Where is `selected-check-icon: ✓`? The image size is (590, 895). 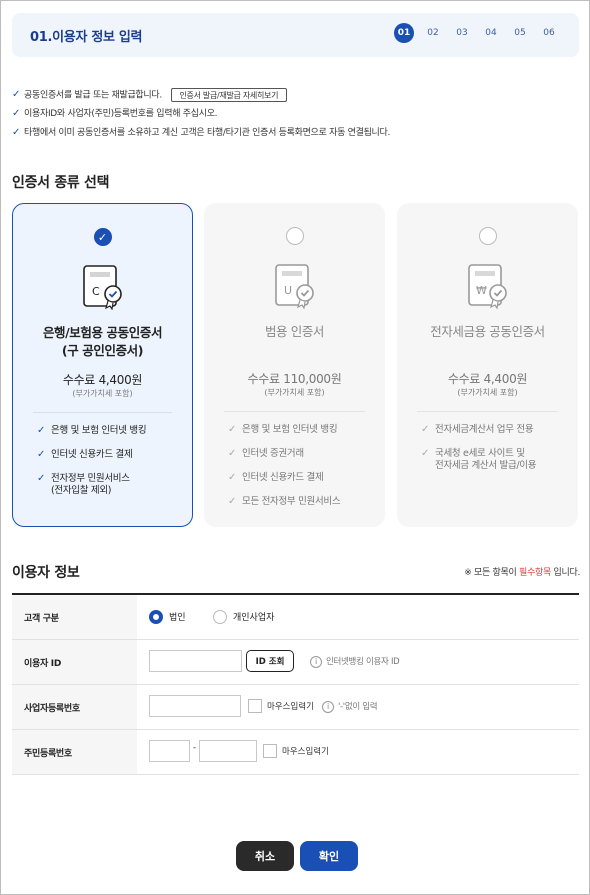 selected-check-icon: ✓ is located at coordinates (102, 237).